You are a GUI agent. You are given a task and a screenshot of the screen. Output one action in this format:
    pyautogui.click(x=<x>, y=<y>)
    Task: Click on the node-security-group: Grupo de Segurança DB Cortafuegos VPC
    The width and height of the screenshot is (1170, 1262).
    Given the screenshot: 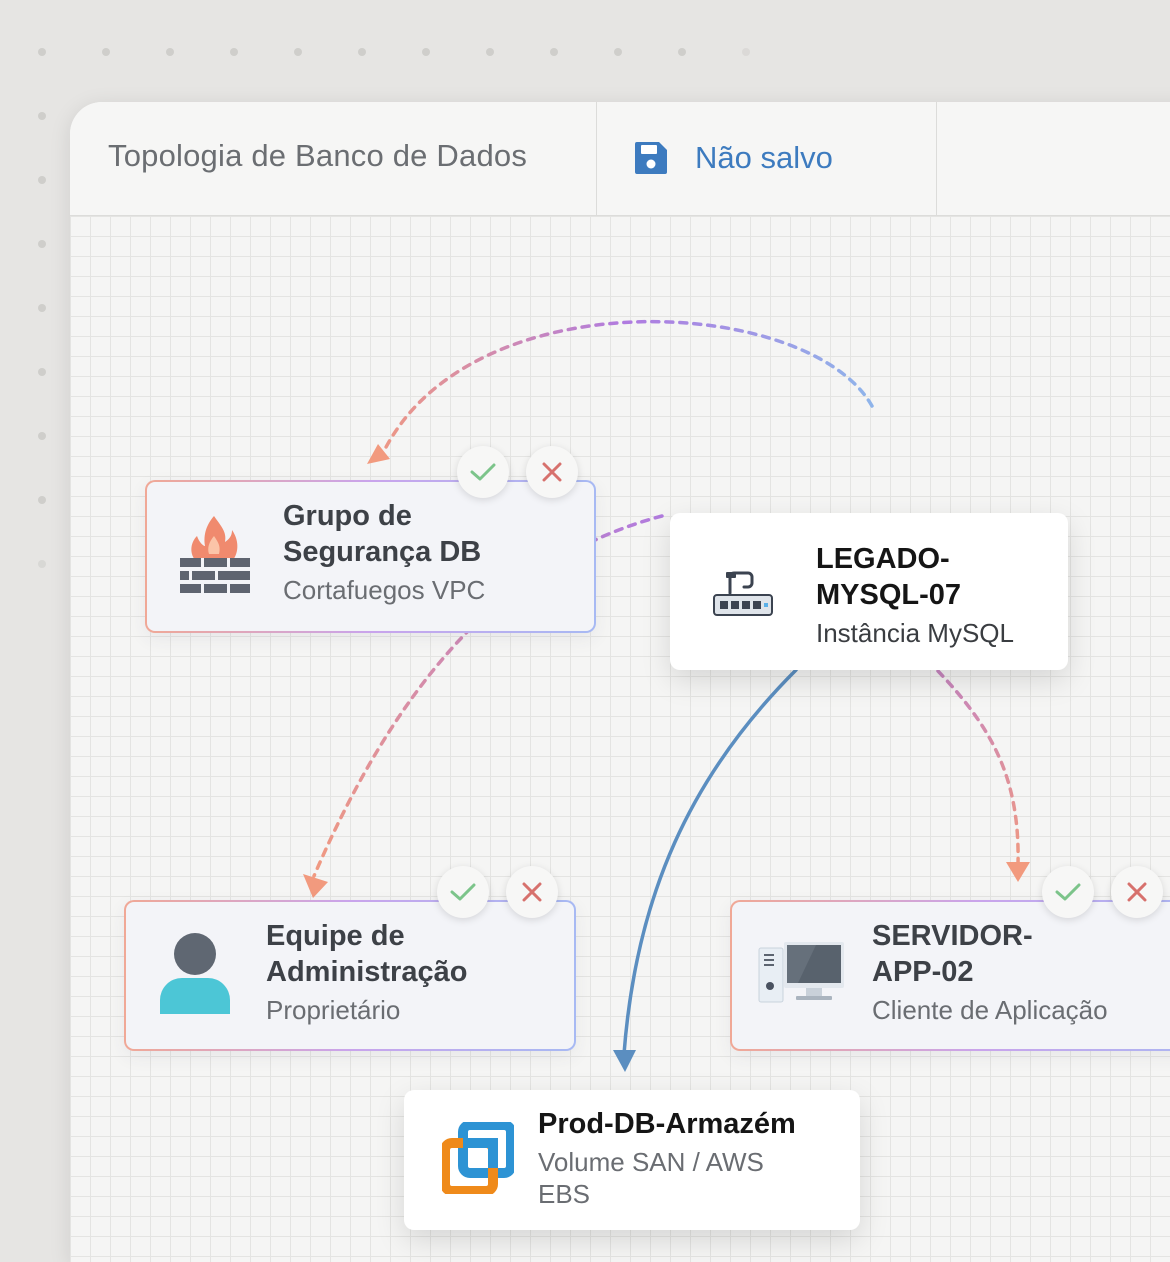 What is the action you would take?
    pyautogui.click(x=370, y=556)
    